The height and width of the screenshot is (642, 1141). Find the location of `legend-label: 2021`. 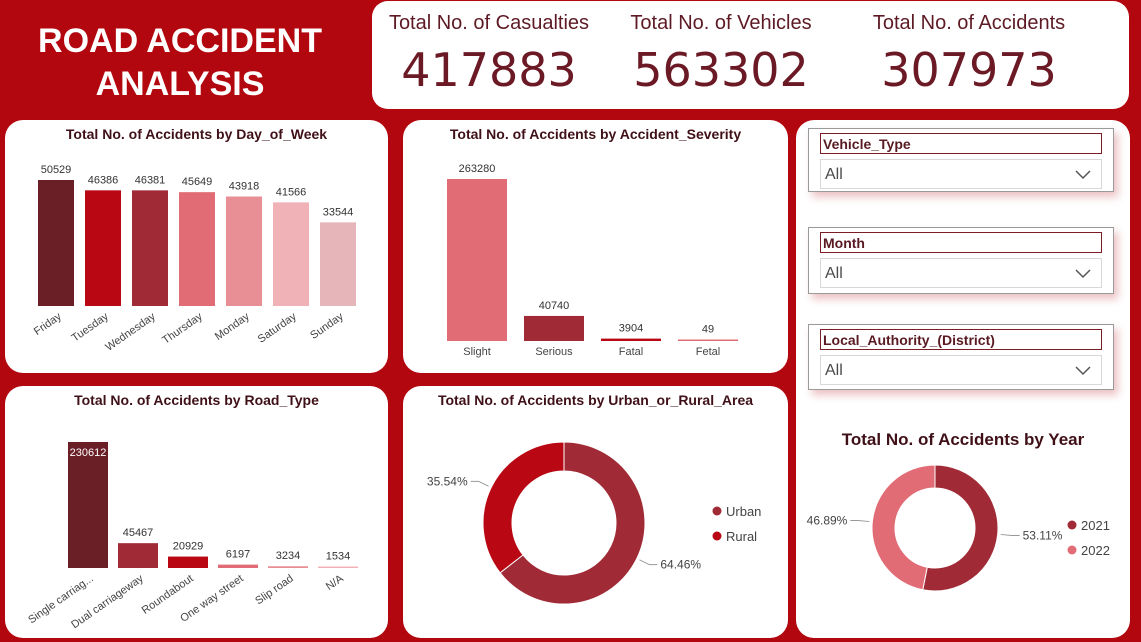

legend-label: 2021 is located at coordinates (1095, 525).